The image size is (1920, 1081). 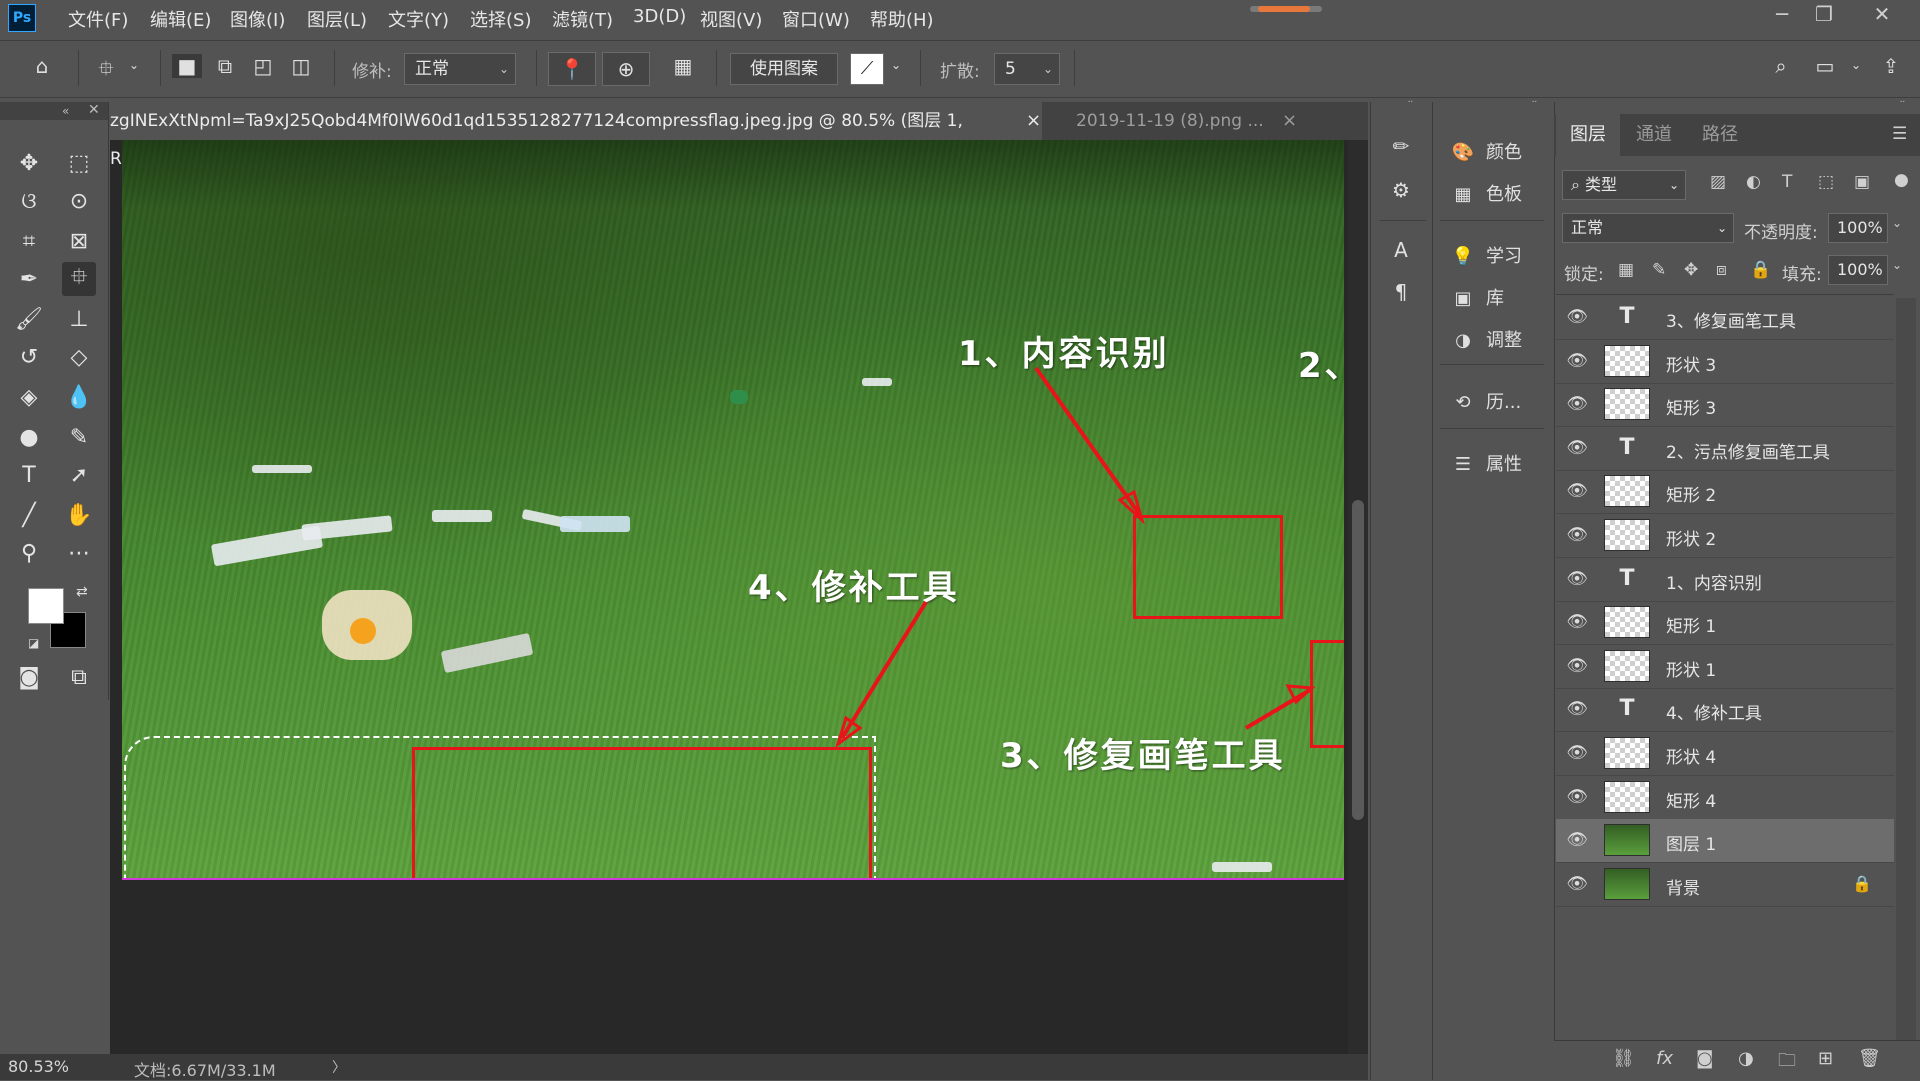 What do you see at coordinates (1825, 66) in the screenshot?
I see `workspace-icon: ▭` at bounding box center [1825, 66].